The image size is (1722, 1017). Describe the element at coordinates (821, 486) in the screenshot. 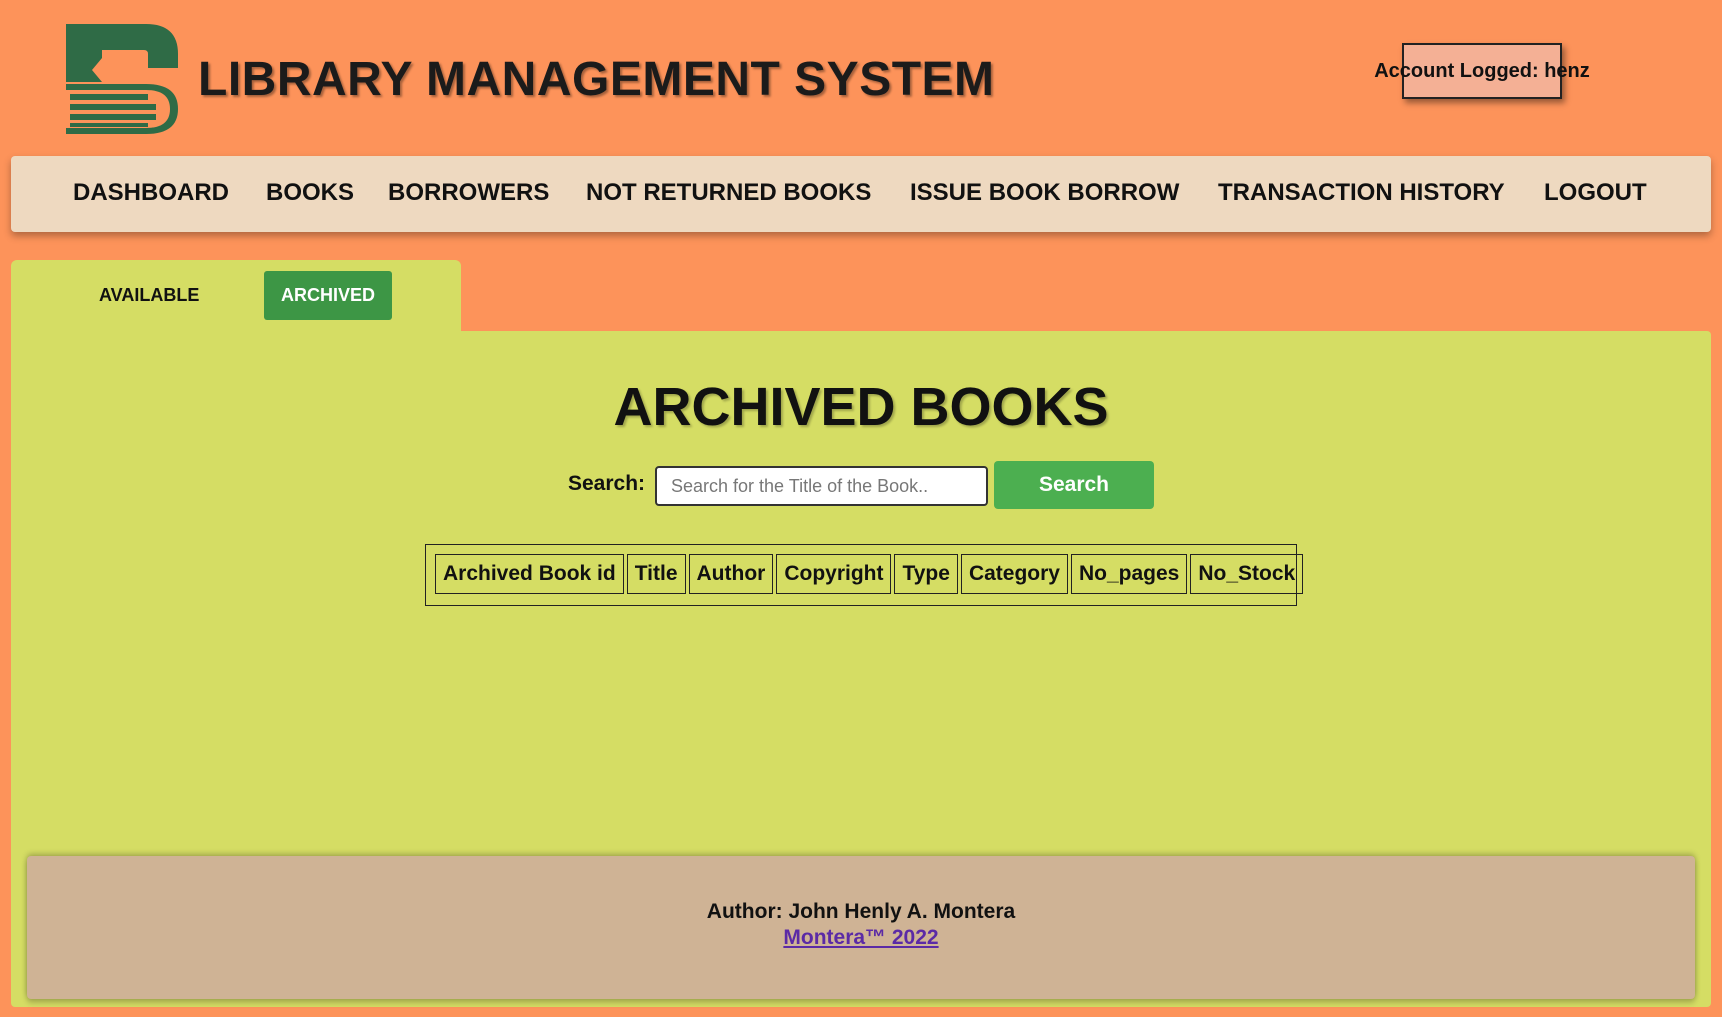

I see `search-input` at that location.